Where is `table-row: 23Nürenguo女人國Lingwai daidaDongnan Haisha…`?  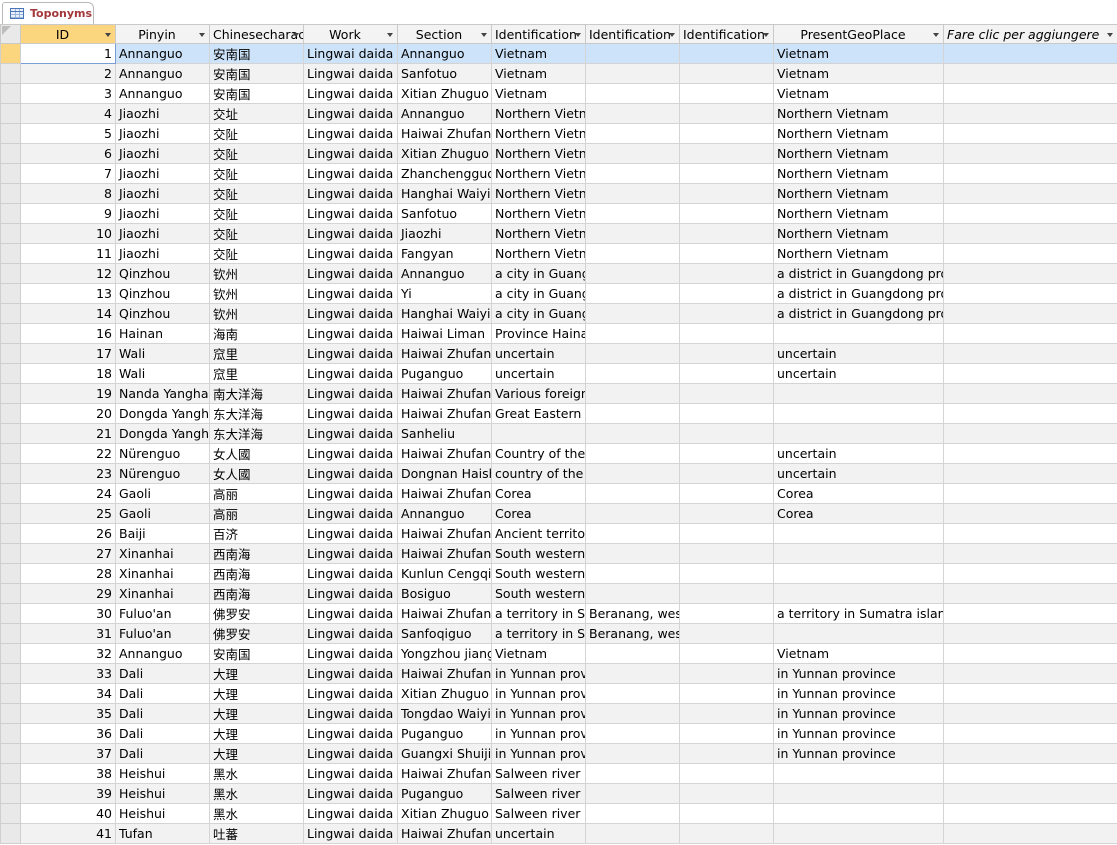
table-row: 23Nürenguo女人國Lingwai daidaDongnan Haisha… is located at coordinates (558, 473).